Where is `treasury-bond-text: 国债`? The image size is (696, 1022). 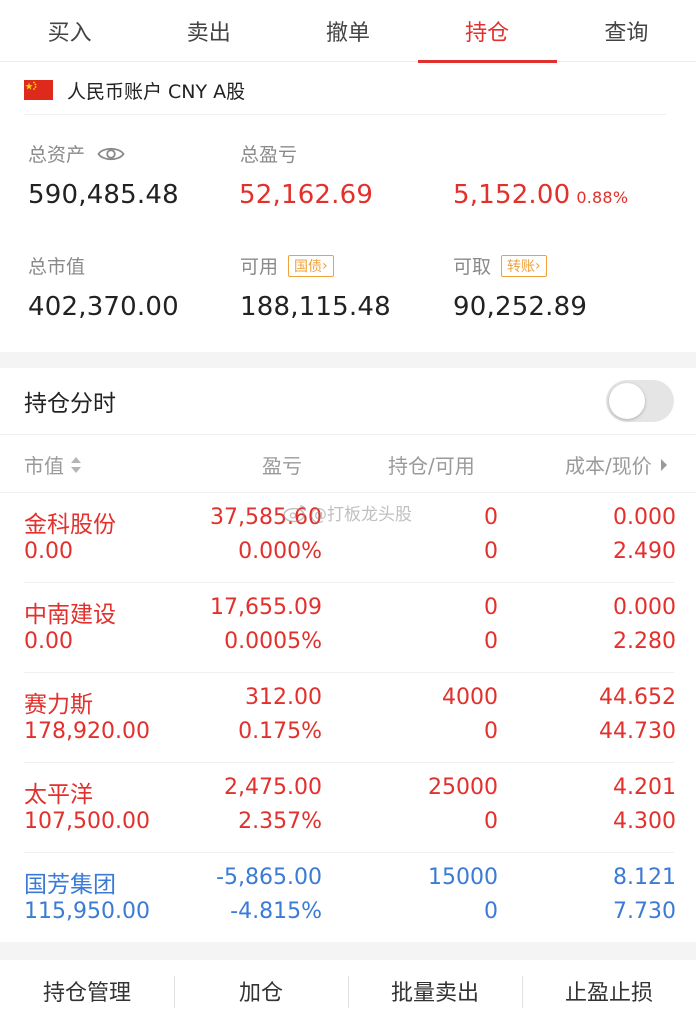 treasury-bond-text: 国债 is located at coordinates (308, 266).